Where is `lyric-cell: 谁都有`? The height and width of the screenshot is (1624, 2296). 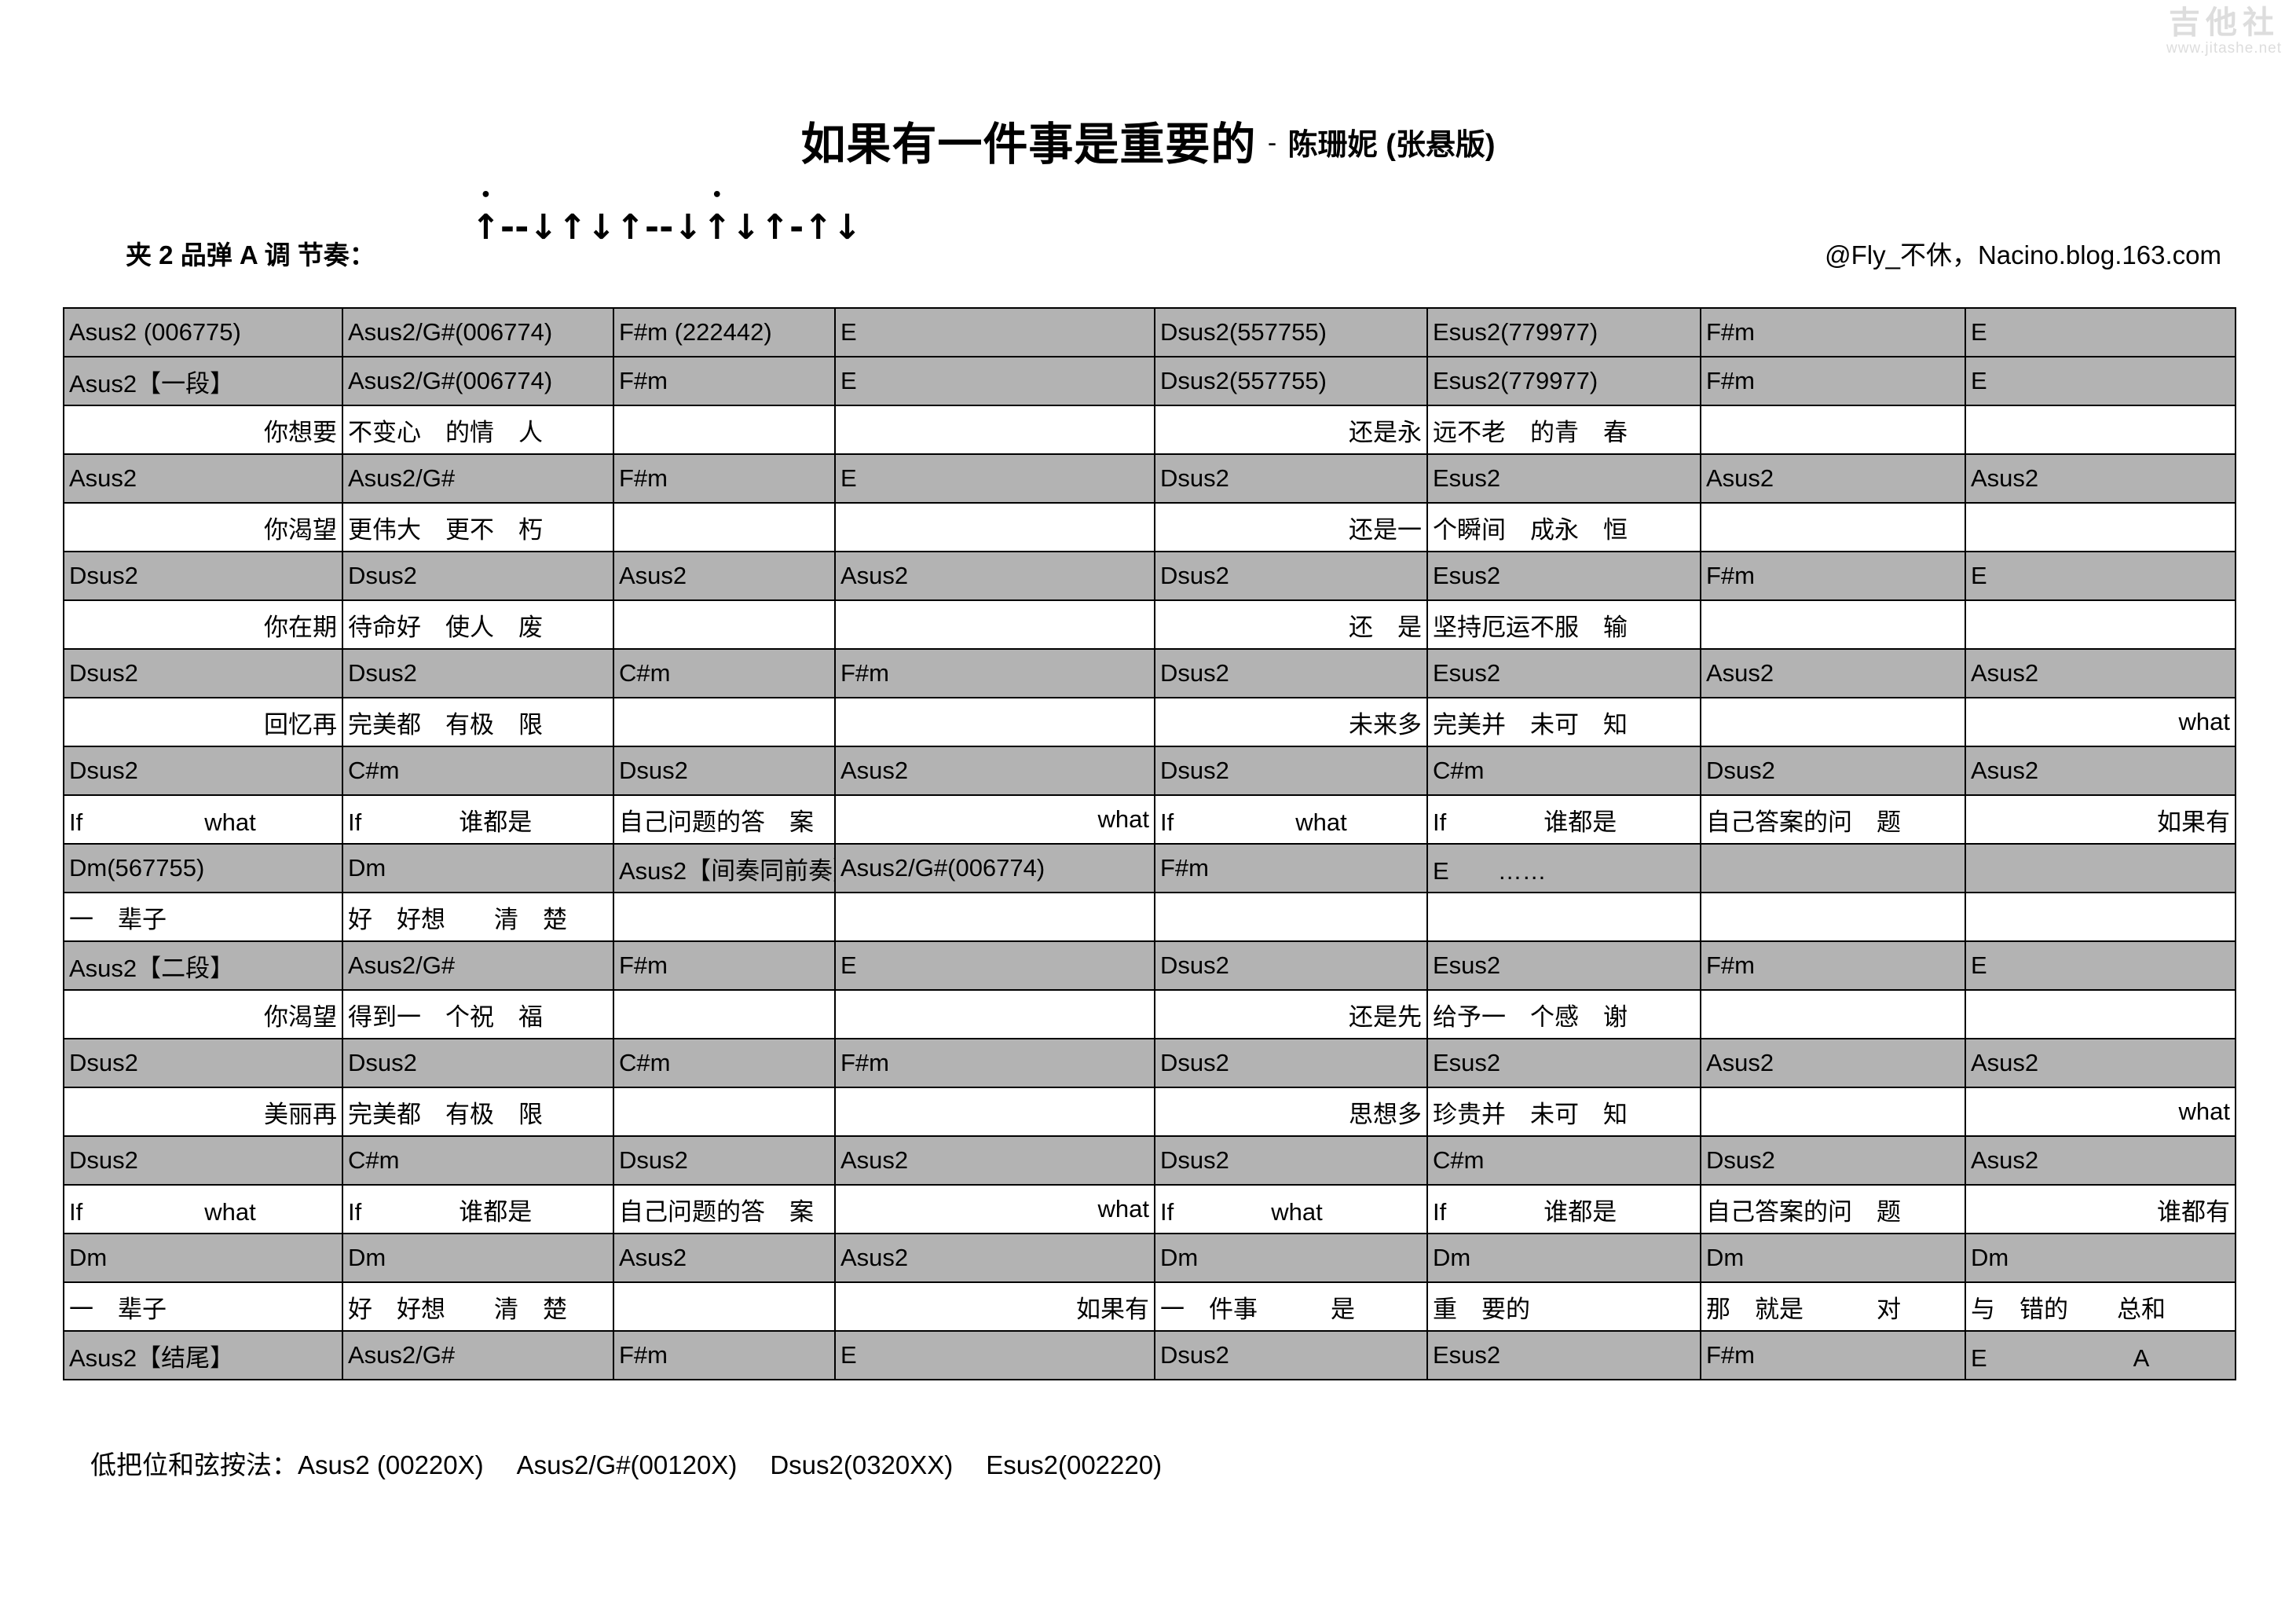 lyric-cell: 谁都有 is located at coordinates (2100, 1209).